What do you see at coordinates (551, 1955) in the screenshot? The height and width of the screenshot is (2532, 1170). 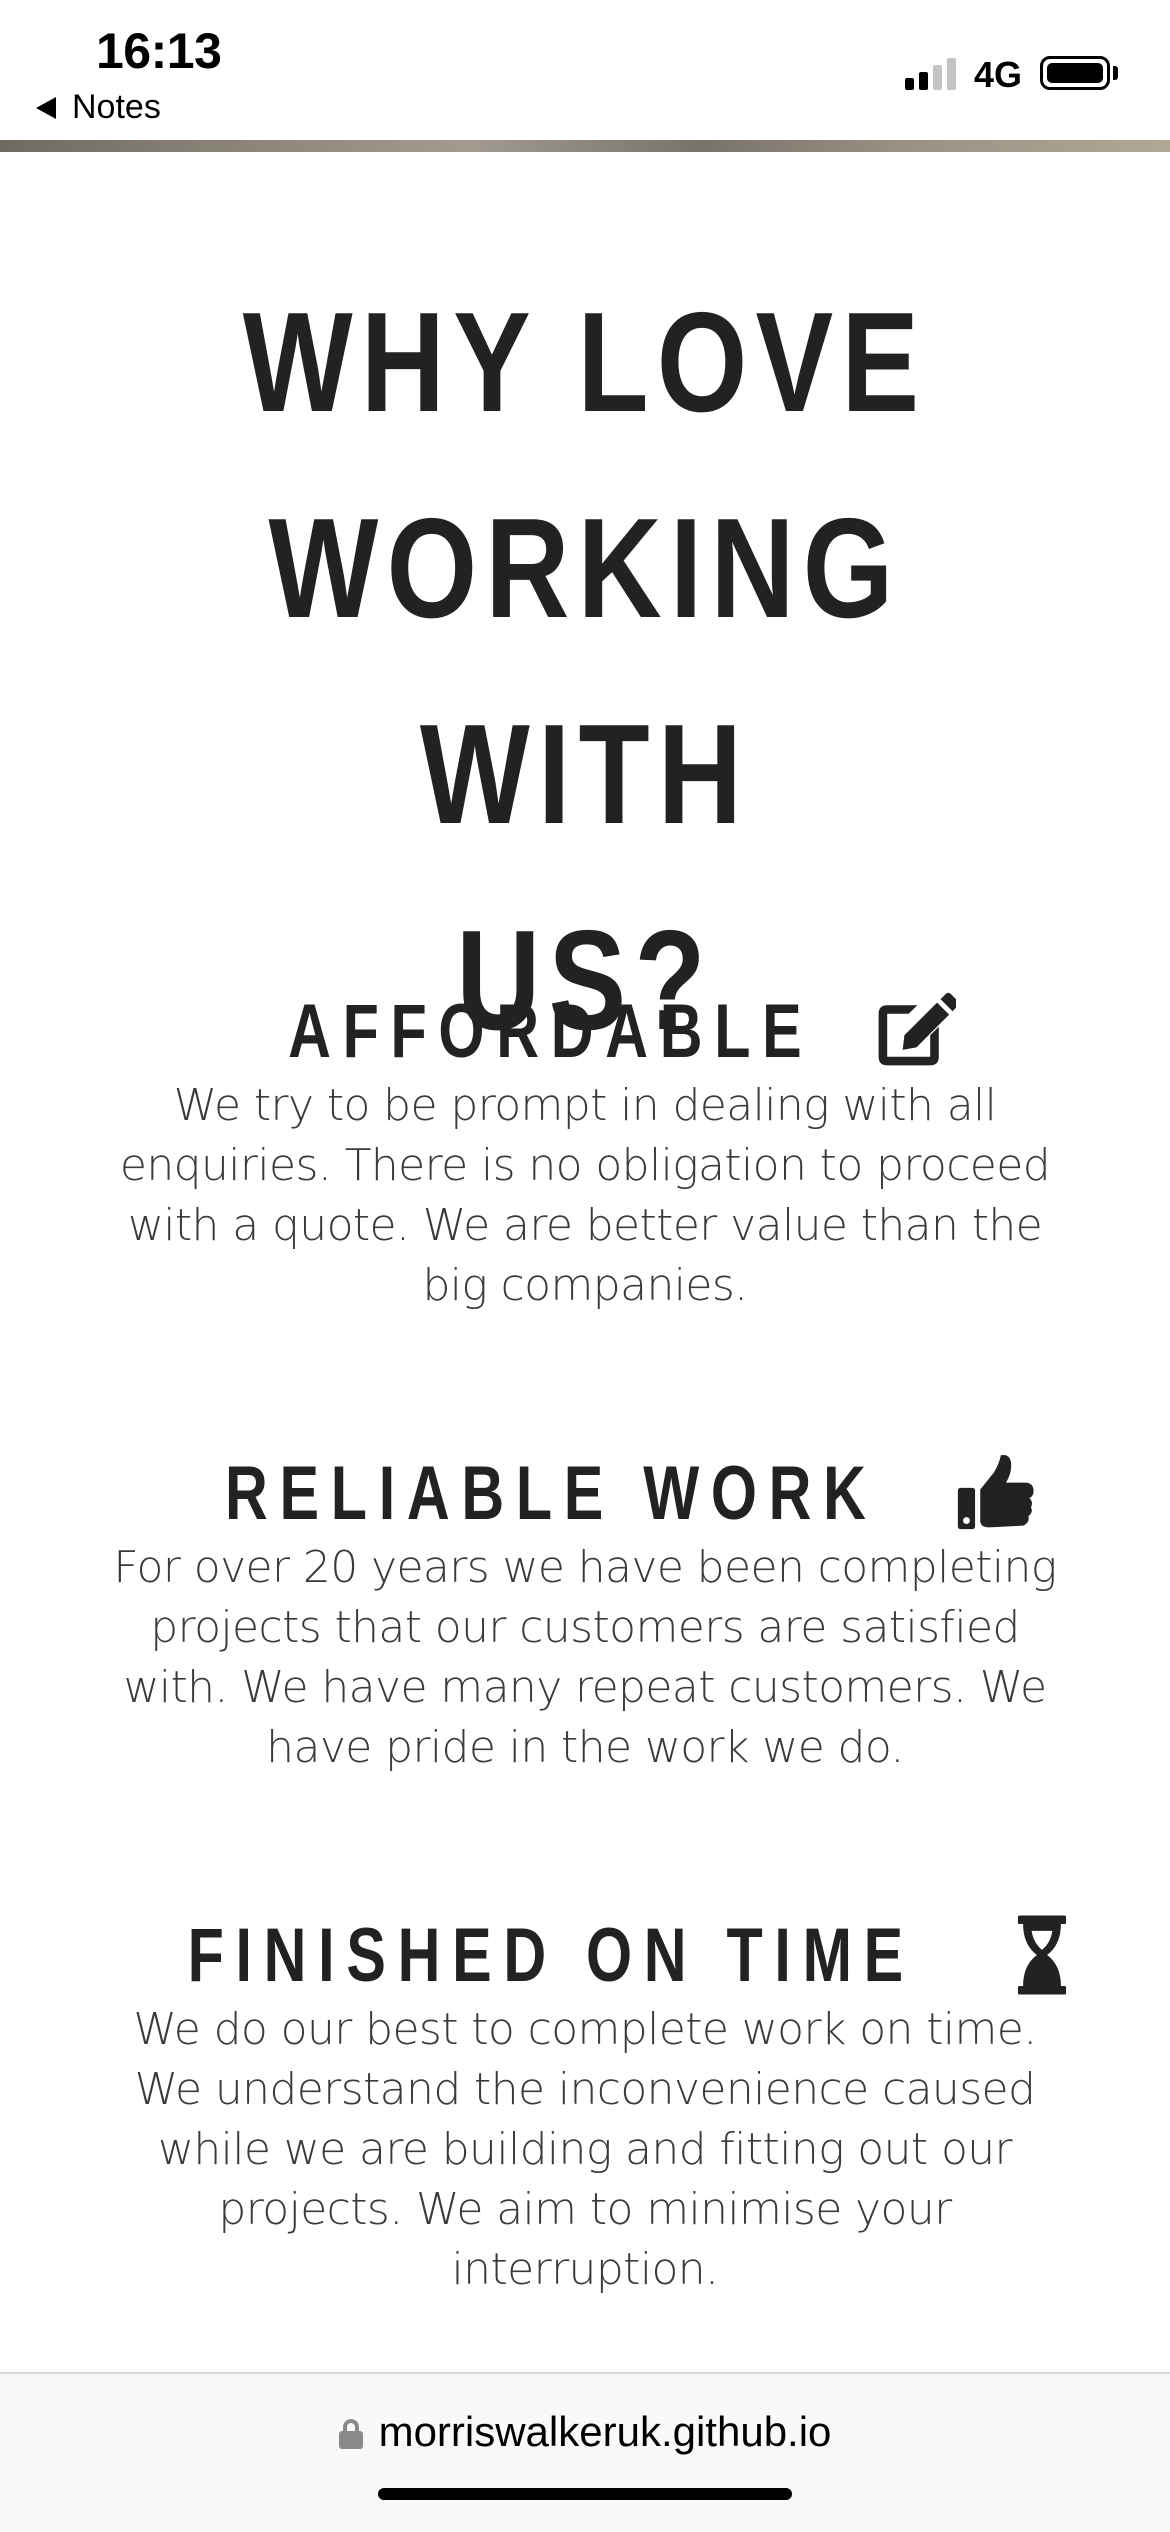 I see `feature-title: FINISHED ON TIME` at bounding box center [551, 1955].